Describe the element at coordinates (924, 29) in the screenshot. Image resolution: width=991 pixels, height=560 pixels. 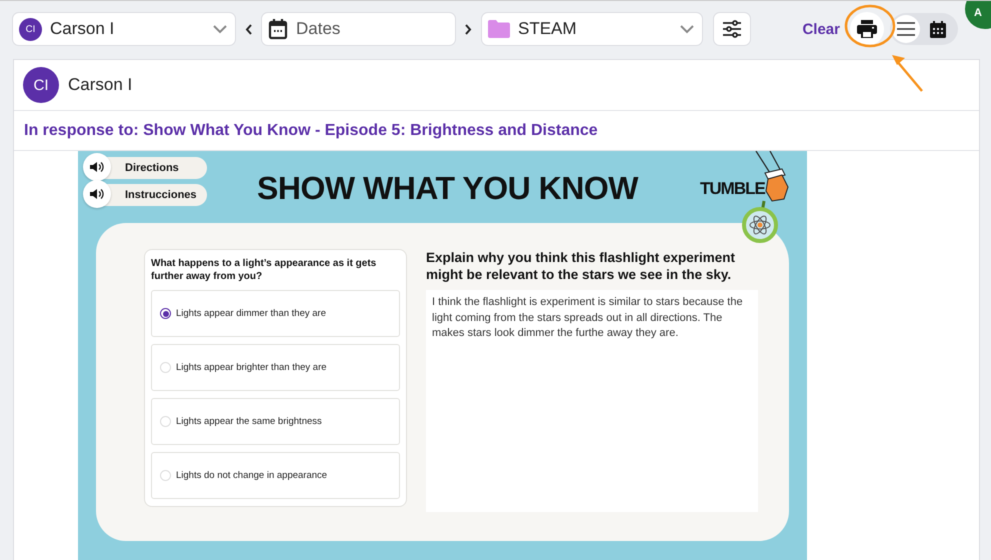
I see `view-toggle` at that location.